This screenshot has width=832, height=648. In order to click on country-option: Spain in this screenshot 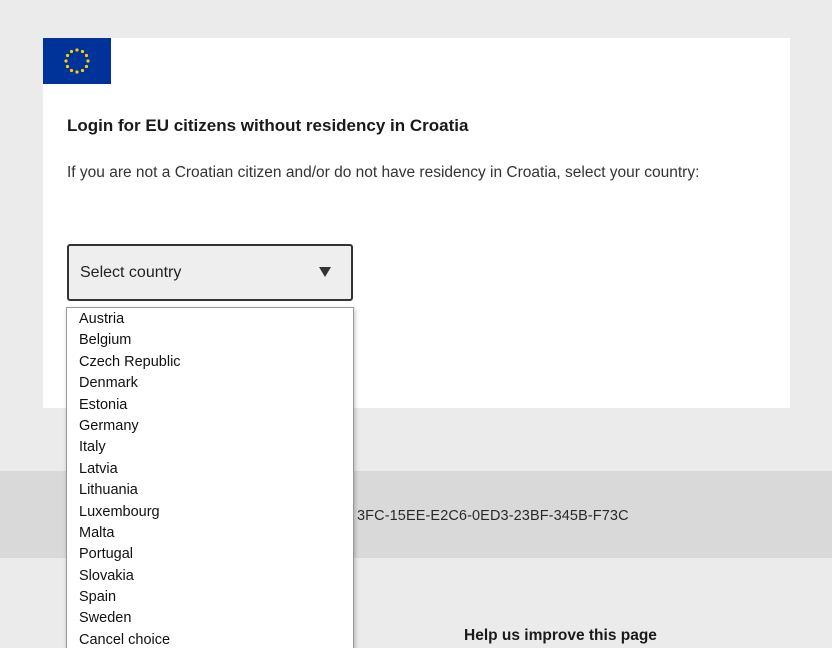, I will do `click(210, 597)`.